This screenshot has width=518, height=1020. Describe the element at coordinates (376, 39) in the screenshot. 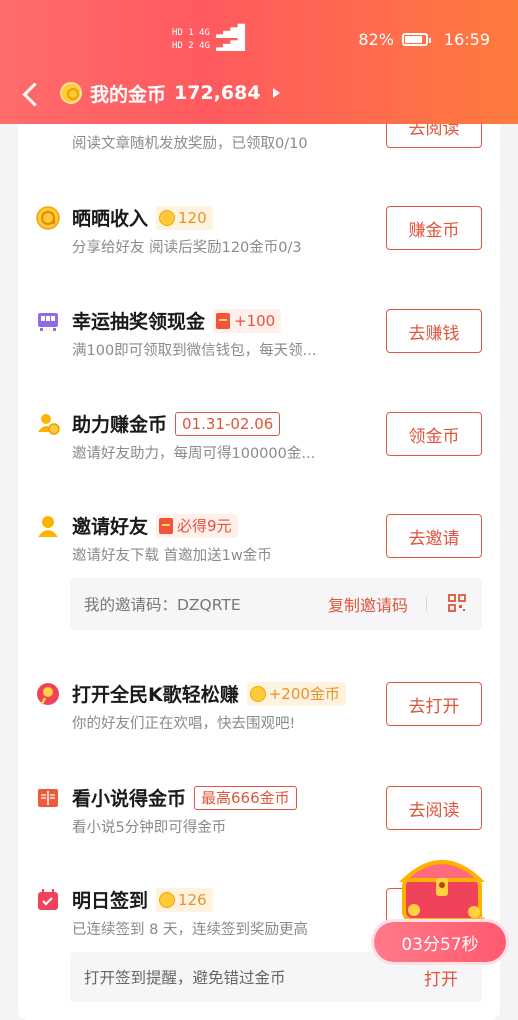

I see `battery-percent: 82%` at that location.